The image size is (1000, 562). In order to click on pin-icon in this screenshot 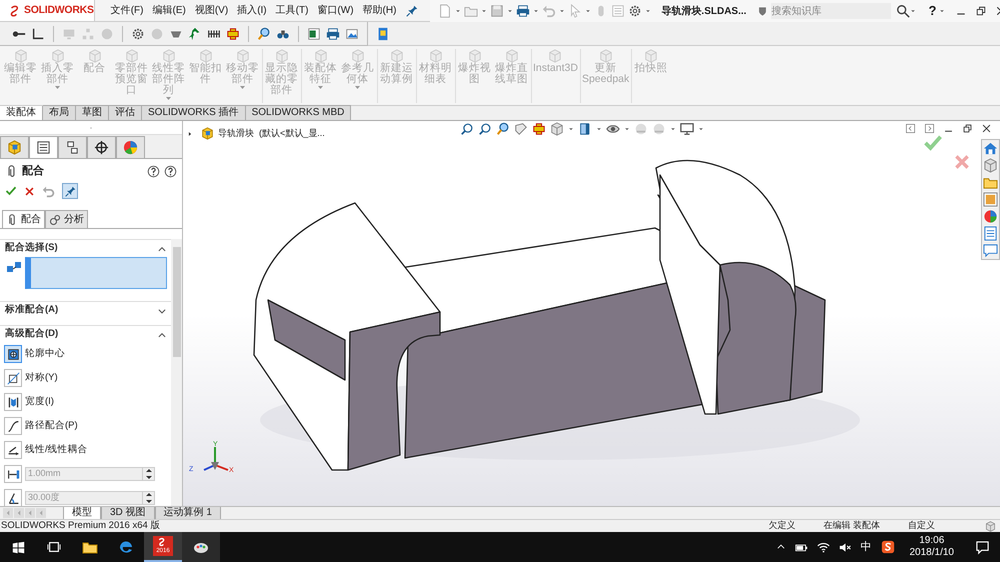, I will do `click(412, 10)`.